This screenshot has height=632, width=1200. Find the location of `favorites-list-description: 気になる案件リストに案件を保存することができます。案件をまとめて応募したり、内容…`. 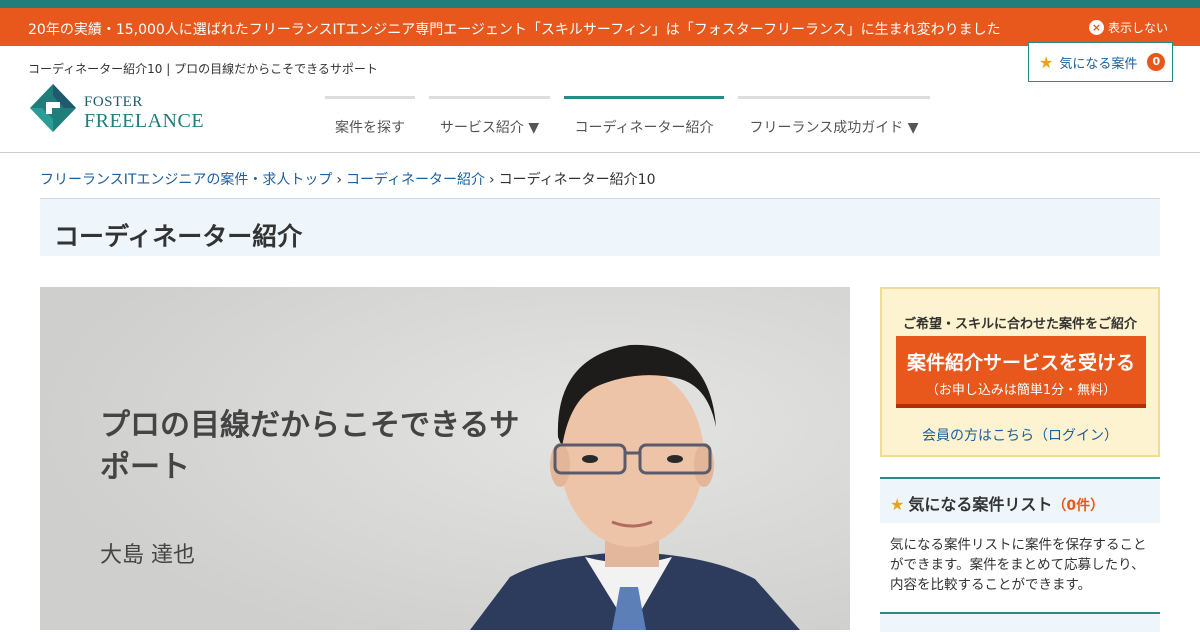

favorites-list-description: 気になる案件リストに案件を保存することができます。案件をまとめて応募したり、内容… is located at coordinates (1018, 565).